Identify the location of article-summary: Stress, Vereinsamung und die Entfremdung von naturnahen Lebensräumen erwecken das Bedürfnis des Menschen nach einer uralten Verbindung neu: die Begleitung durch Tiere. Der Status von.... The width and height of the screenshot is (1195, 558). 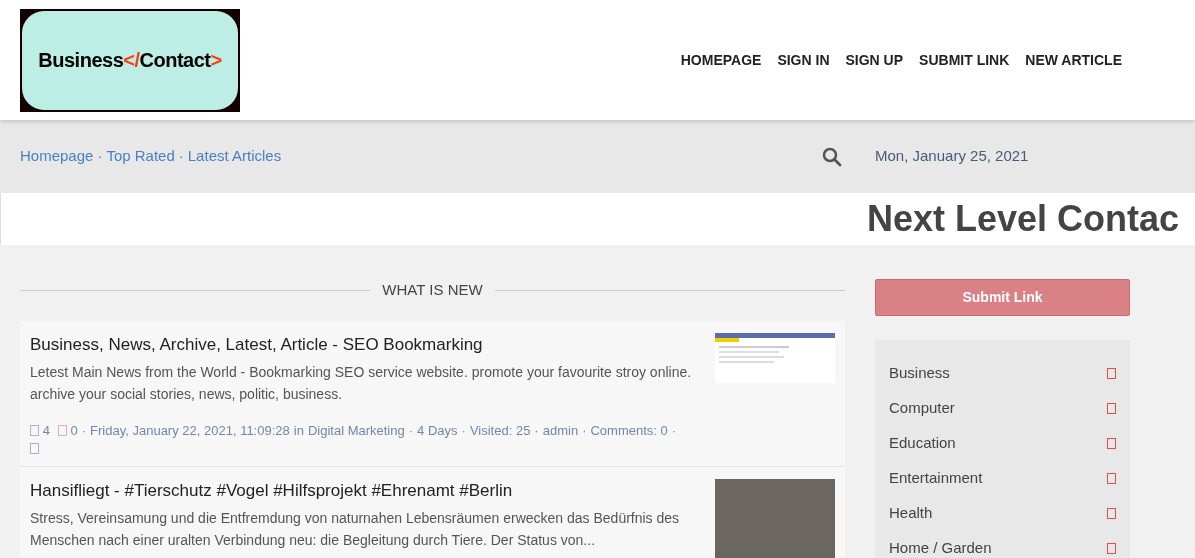
(355, 529).